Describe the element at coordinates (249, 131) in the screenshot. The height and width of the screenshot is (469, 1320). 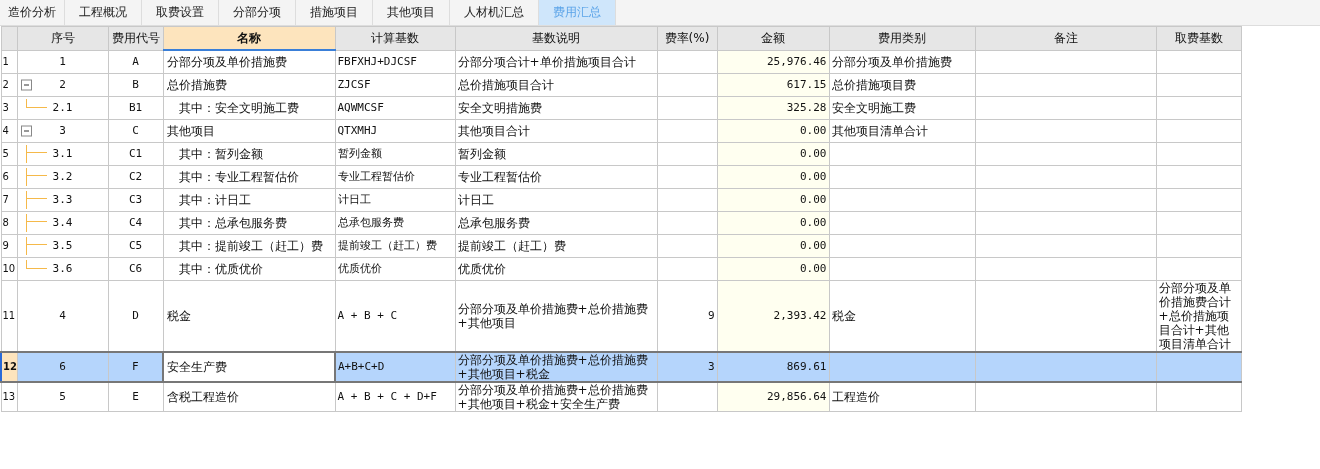
I see `name-cell: 其他项目` at that location.